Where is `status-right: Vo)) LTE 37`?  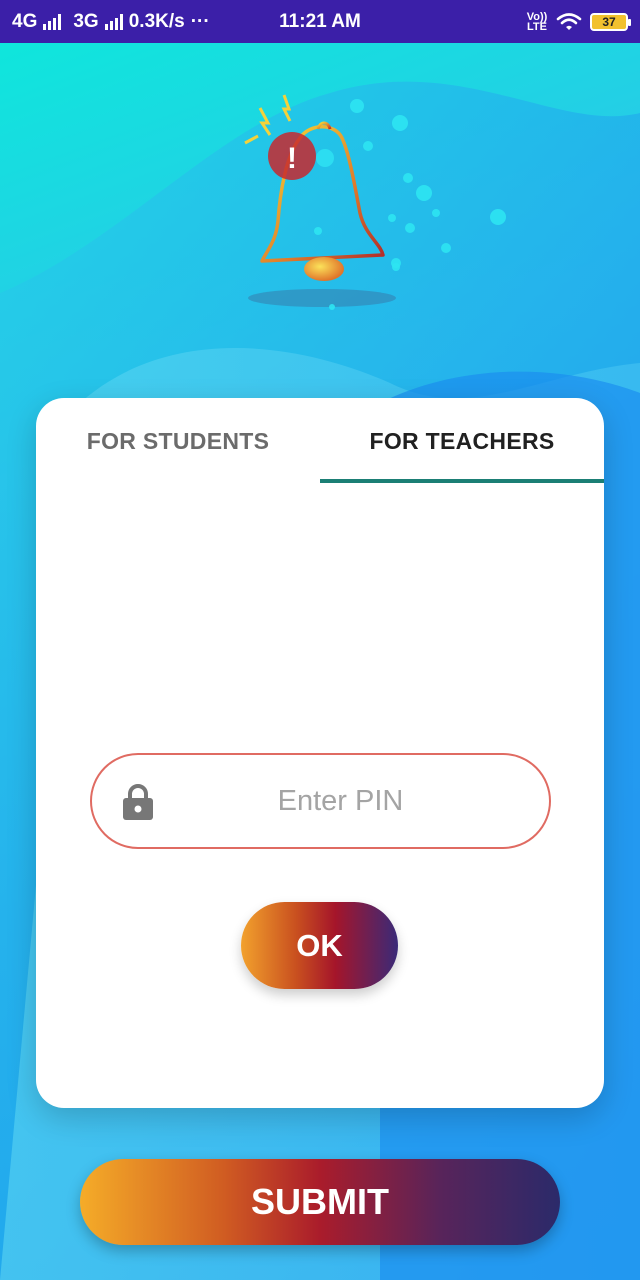
status-right: Vo)) LTE 37 is located at coordinates (578, 21).